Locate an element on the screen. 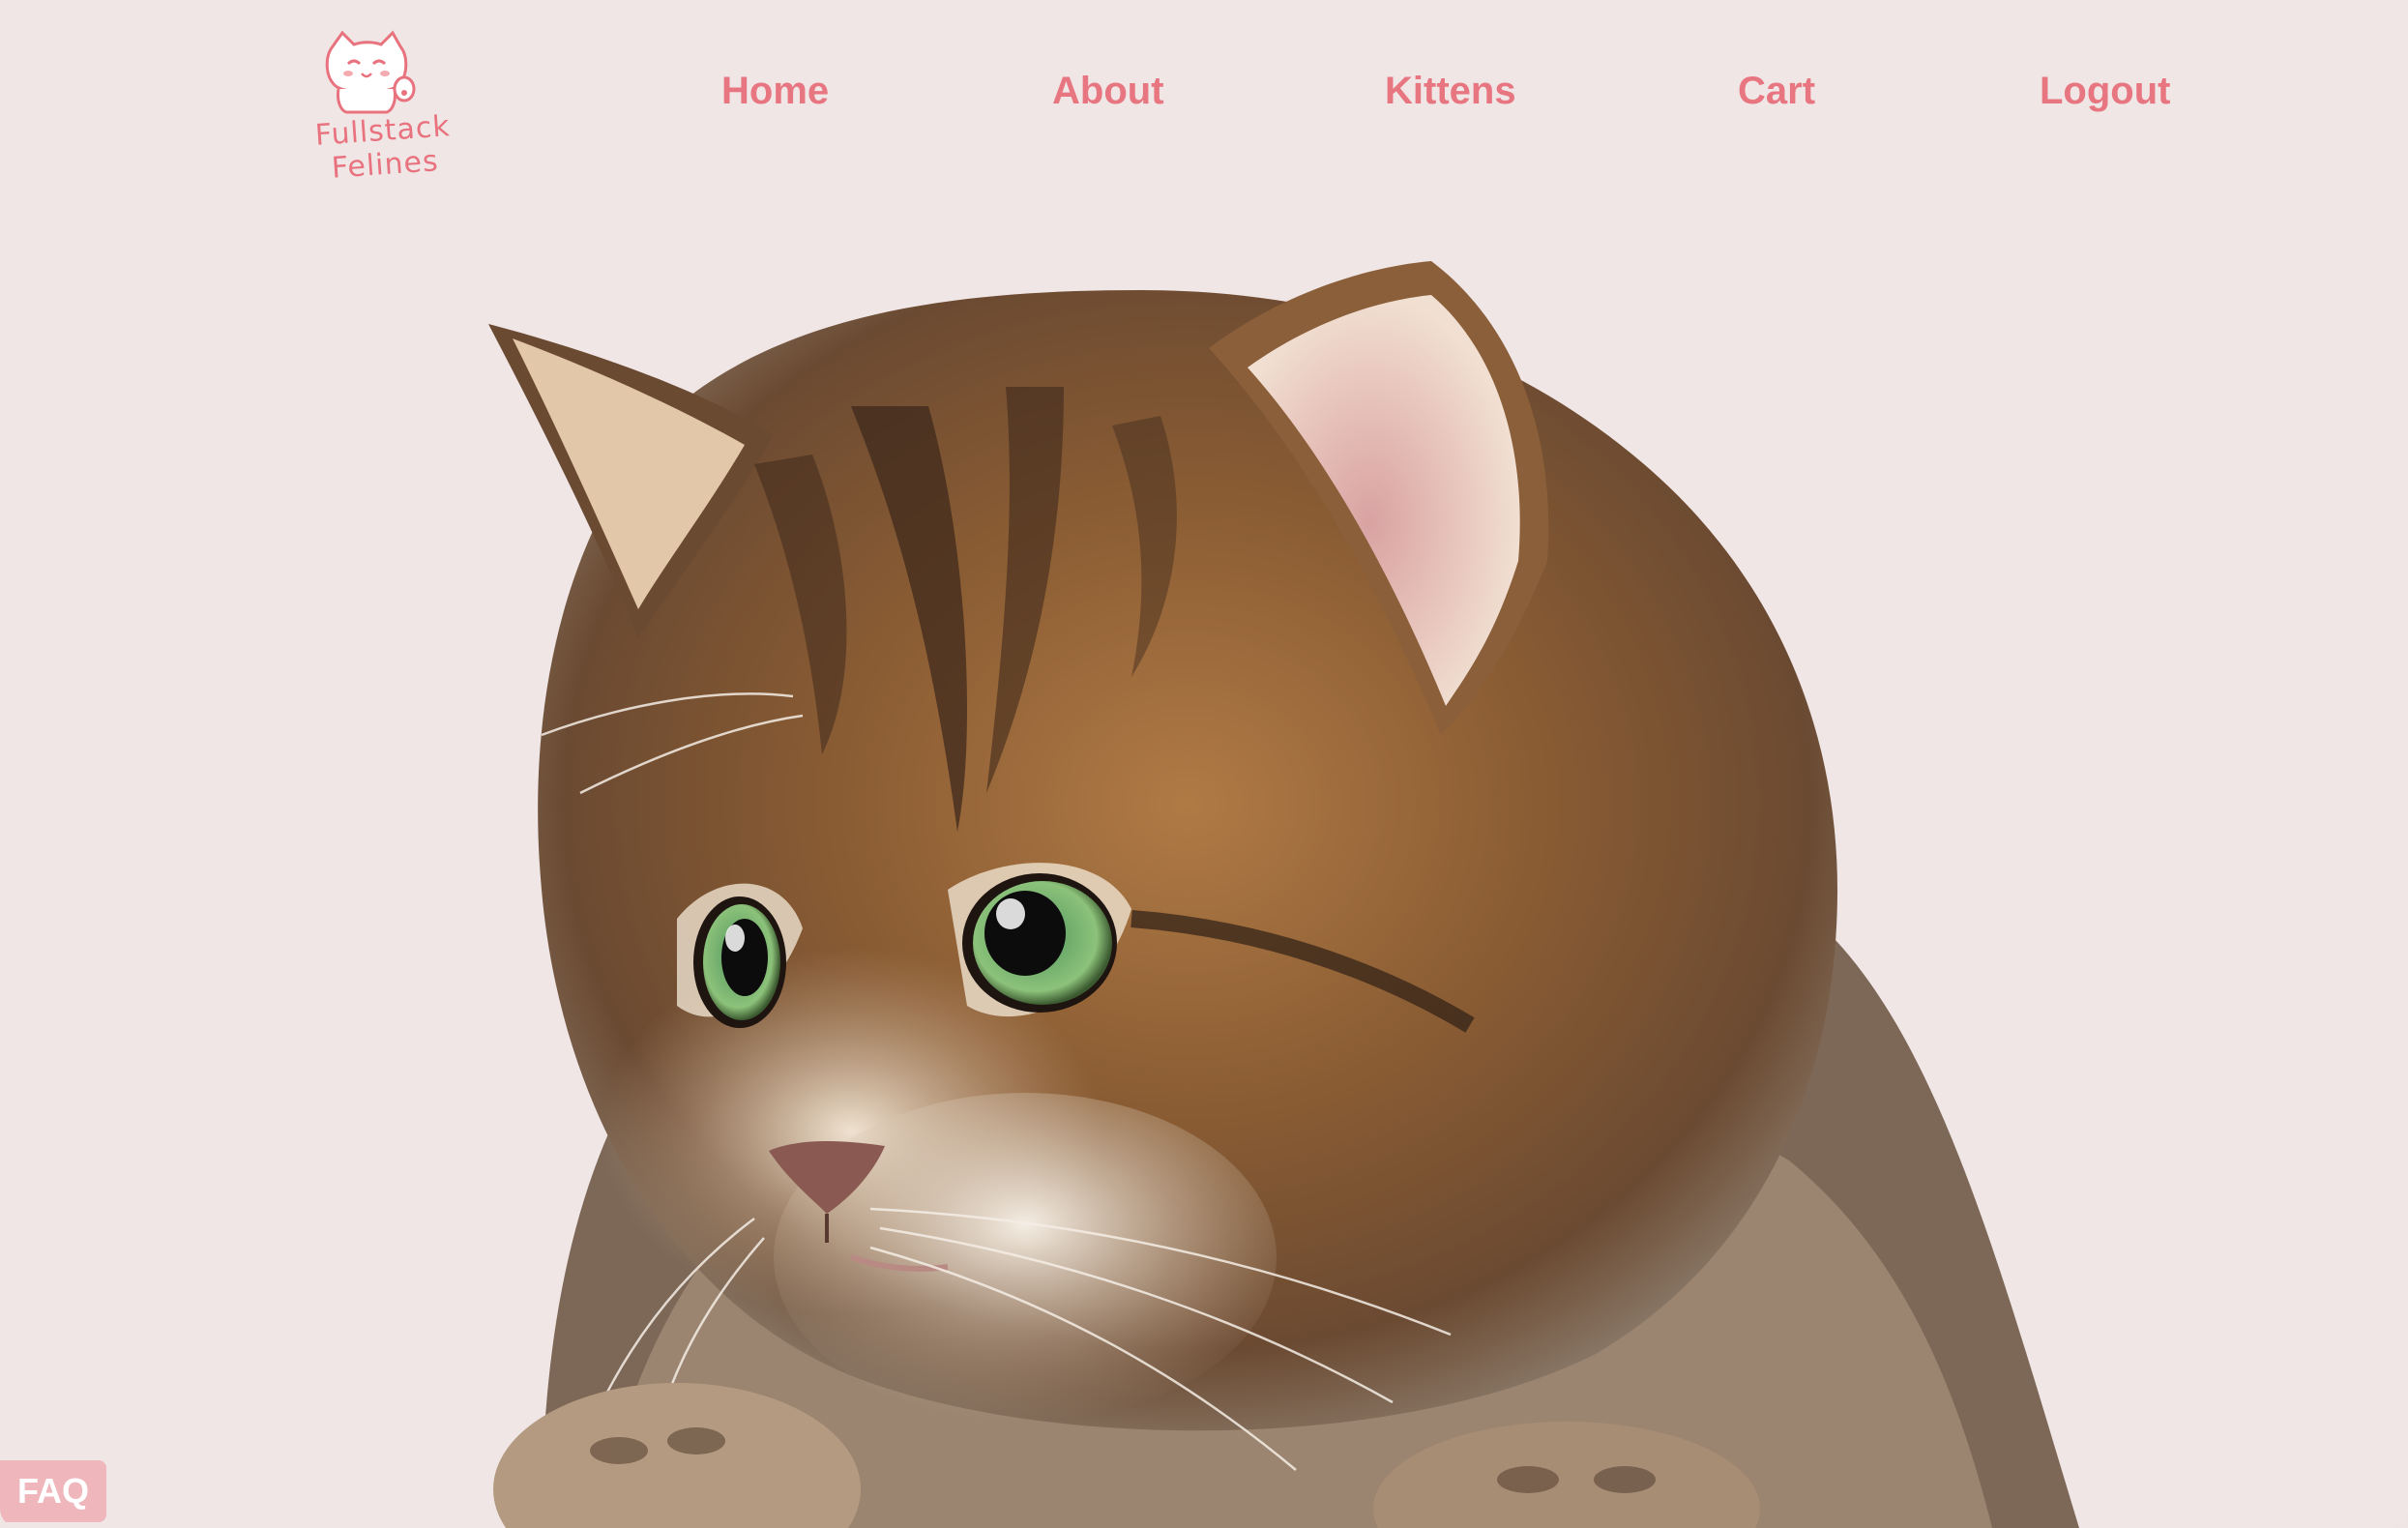  nav-home-link: Home is located at coordinates (775, 91).